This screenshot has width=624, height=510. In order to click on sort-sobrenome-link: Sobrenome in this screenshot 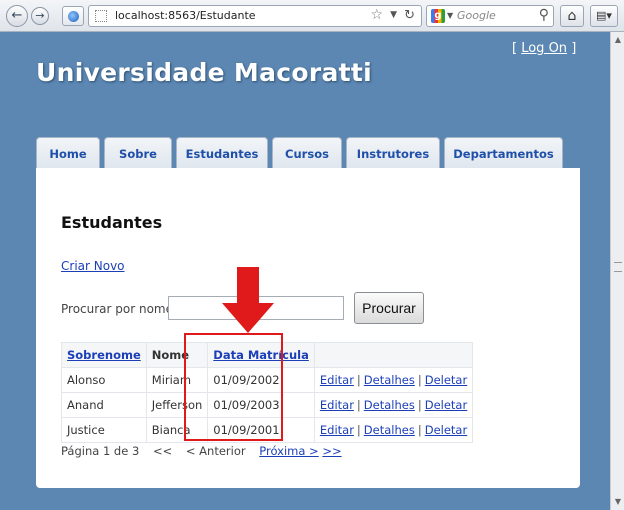, I will do `click(104, 355)`.